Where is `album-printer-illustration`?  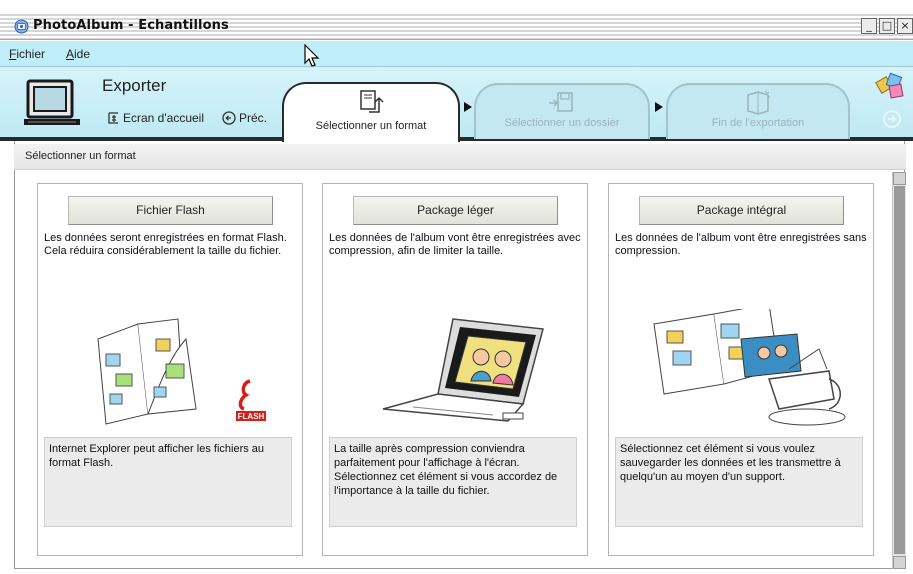
album-printer-illustration is located at coordinates (749, 367).